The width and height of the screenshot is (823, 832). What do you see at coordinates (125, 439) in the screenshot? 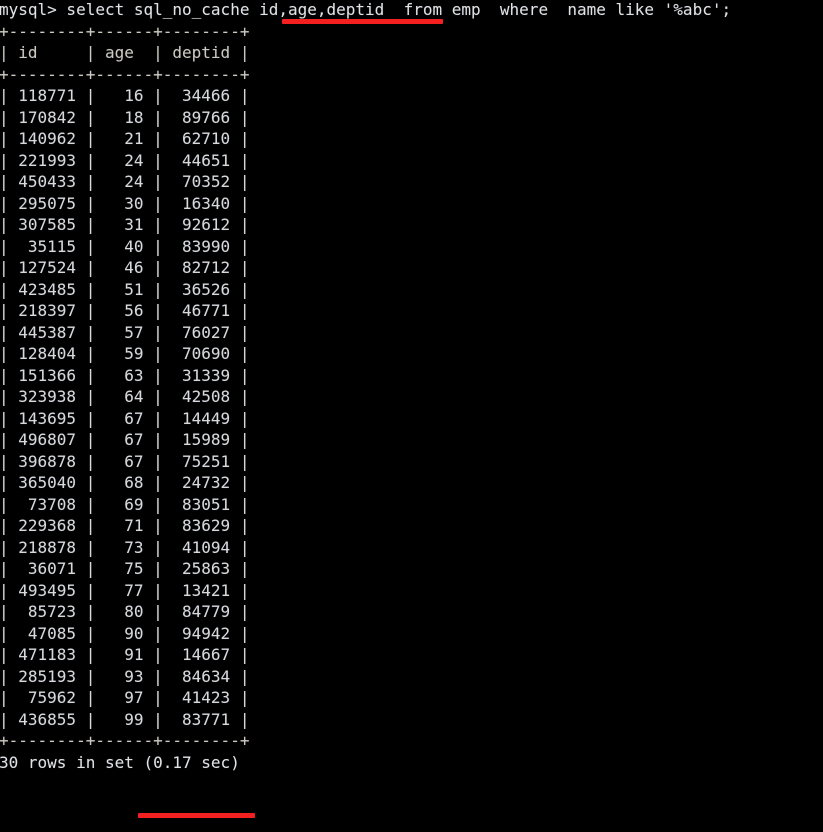
I see `table-row: | 496807 | 67 | 15989 |` at bounding box center [125, 439].